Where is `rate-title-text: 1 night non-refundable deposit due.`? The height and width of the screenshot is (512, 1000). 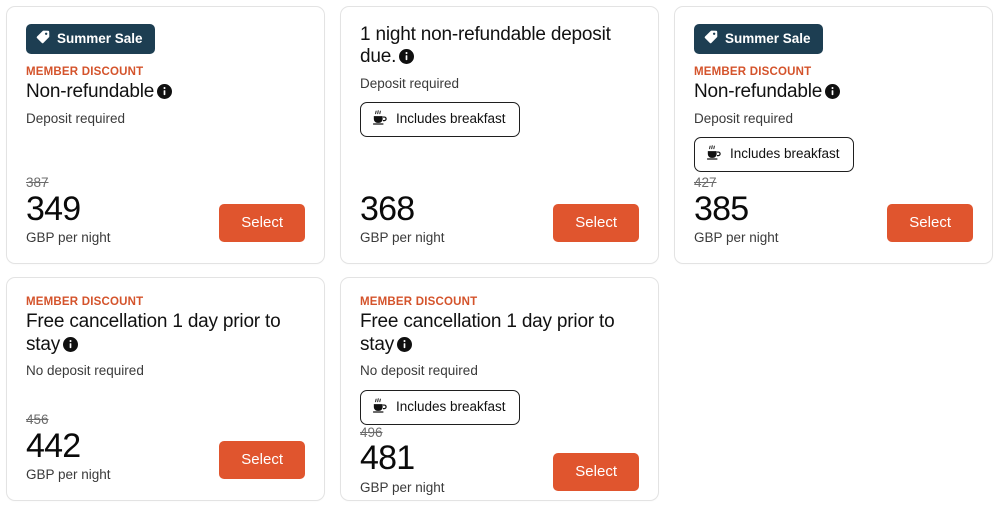 rate-title-text: 1 night non-refundable deposit due. is located at coordinates (485, 46).